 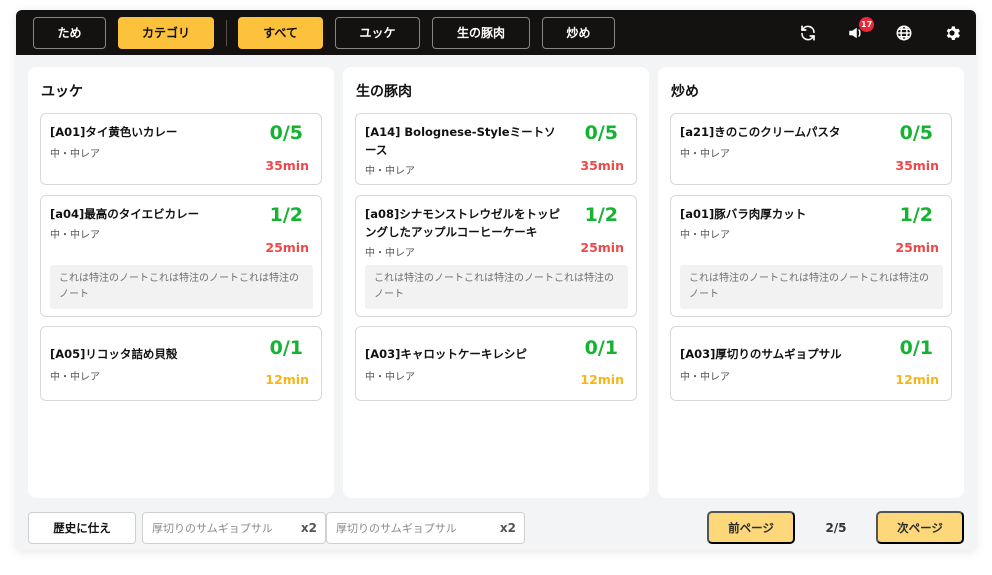 I want to click on filter-all: すべて, so click(x=280, y=32).